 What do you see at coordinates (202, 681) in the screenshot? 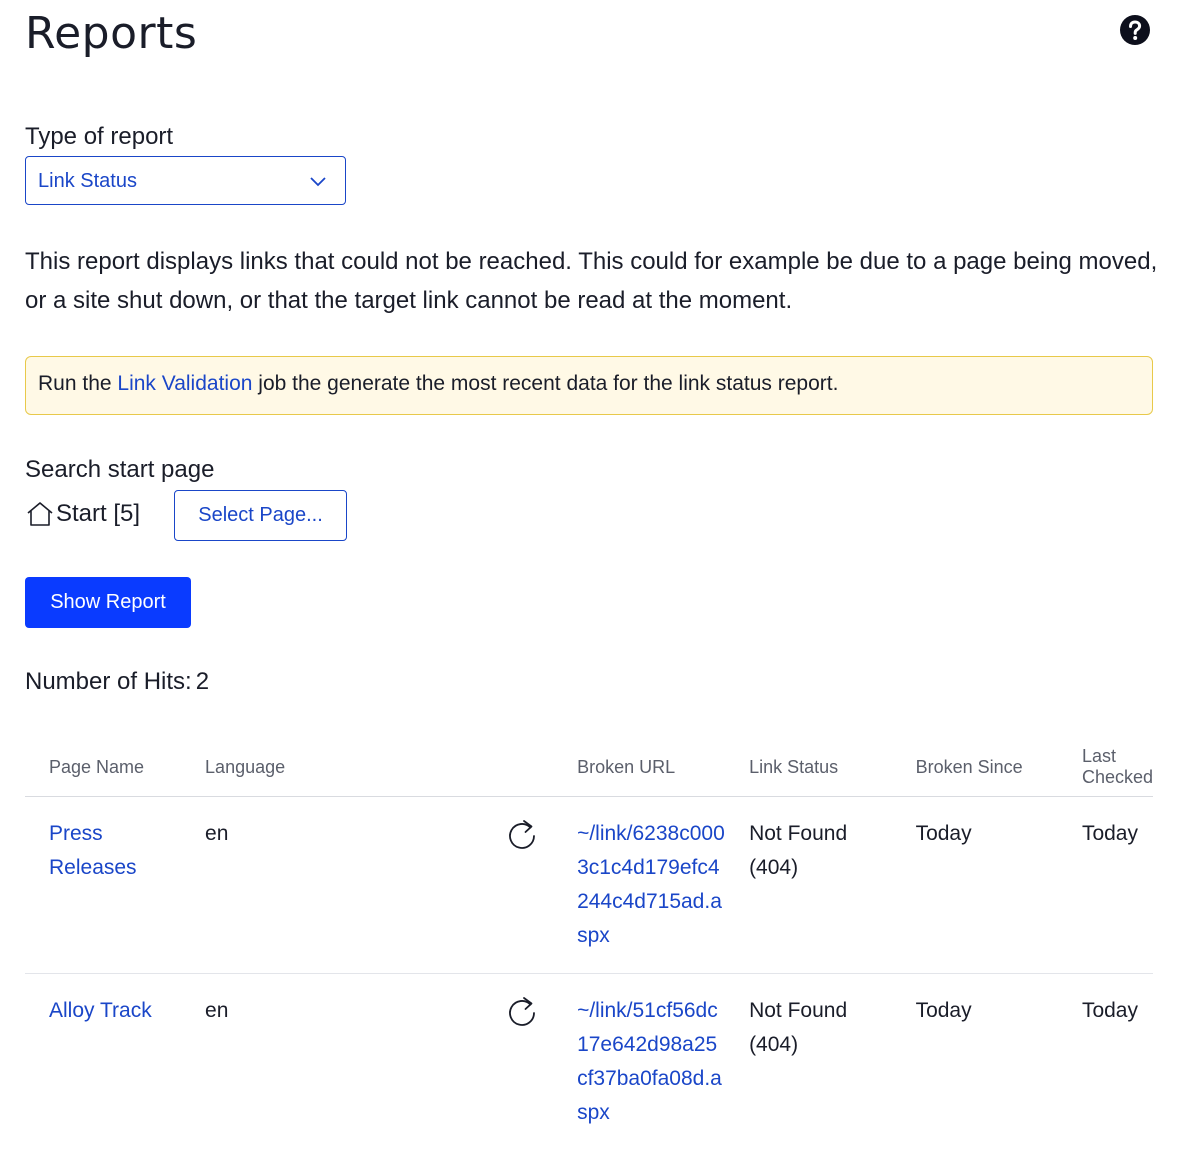
I see `hits-count: 2` at bounding box center [202, 681].